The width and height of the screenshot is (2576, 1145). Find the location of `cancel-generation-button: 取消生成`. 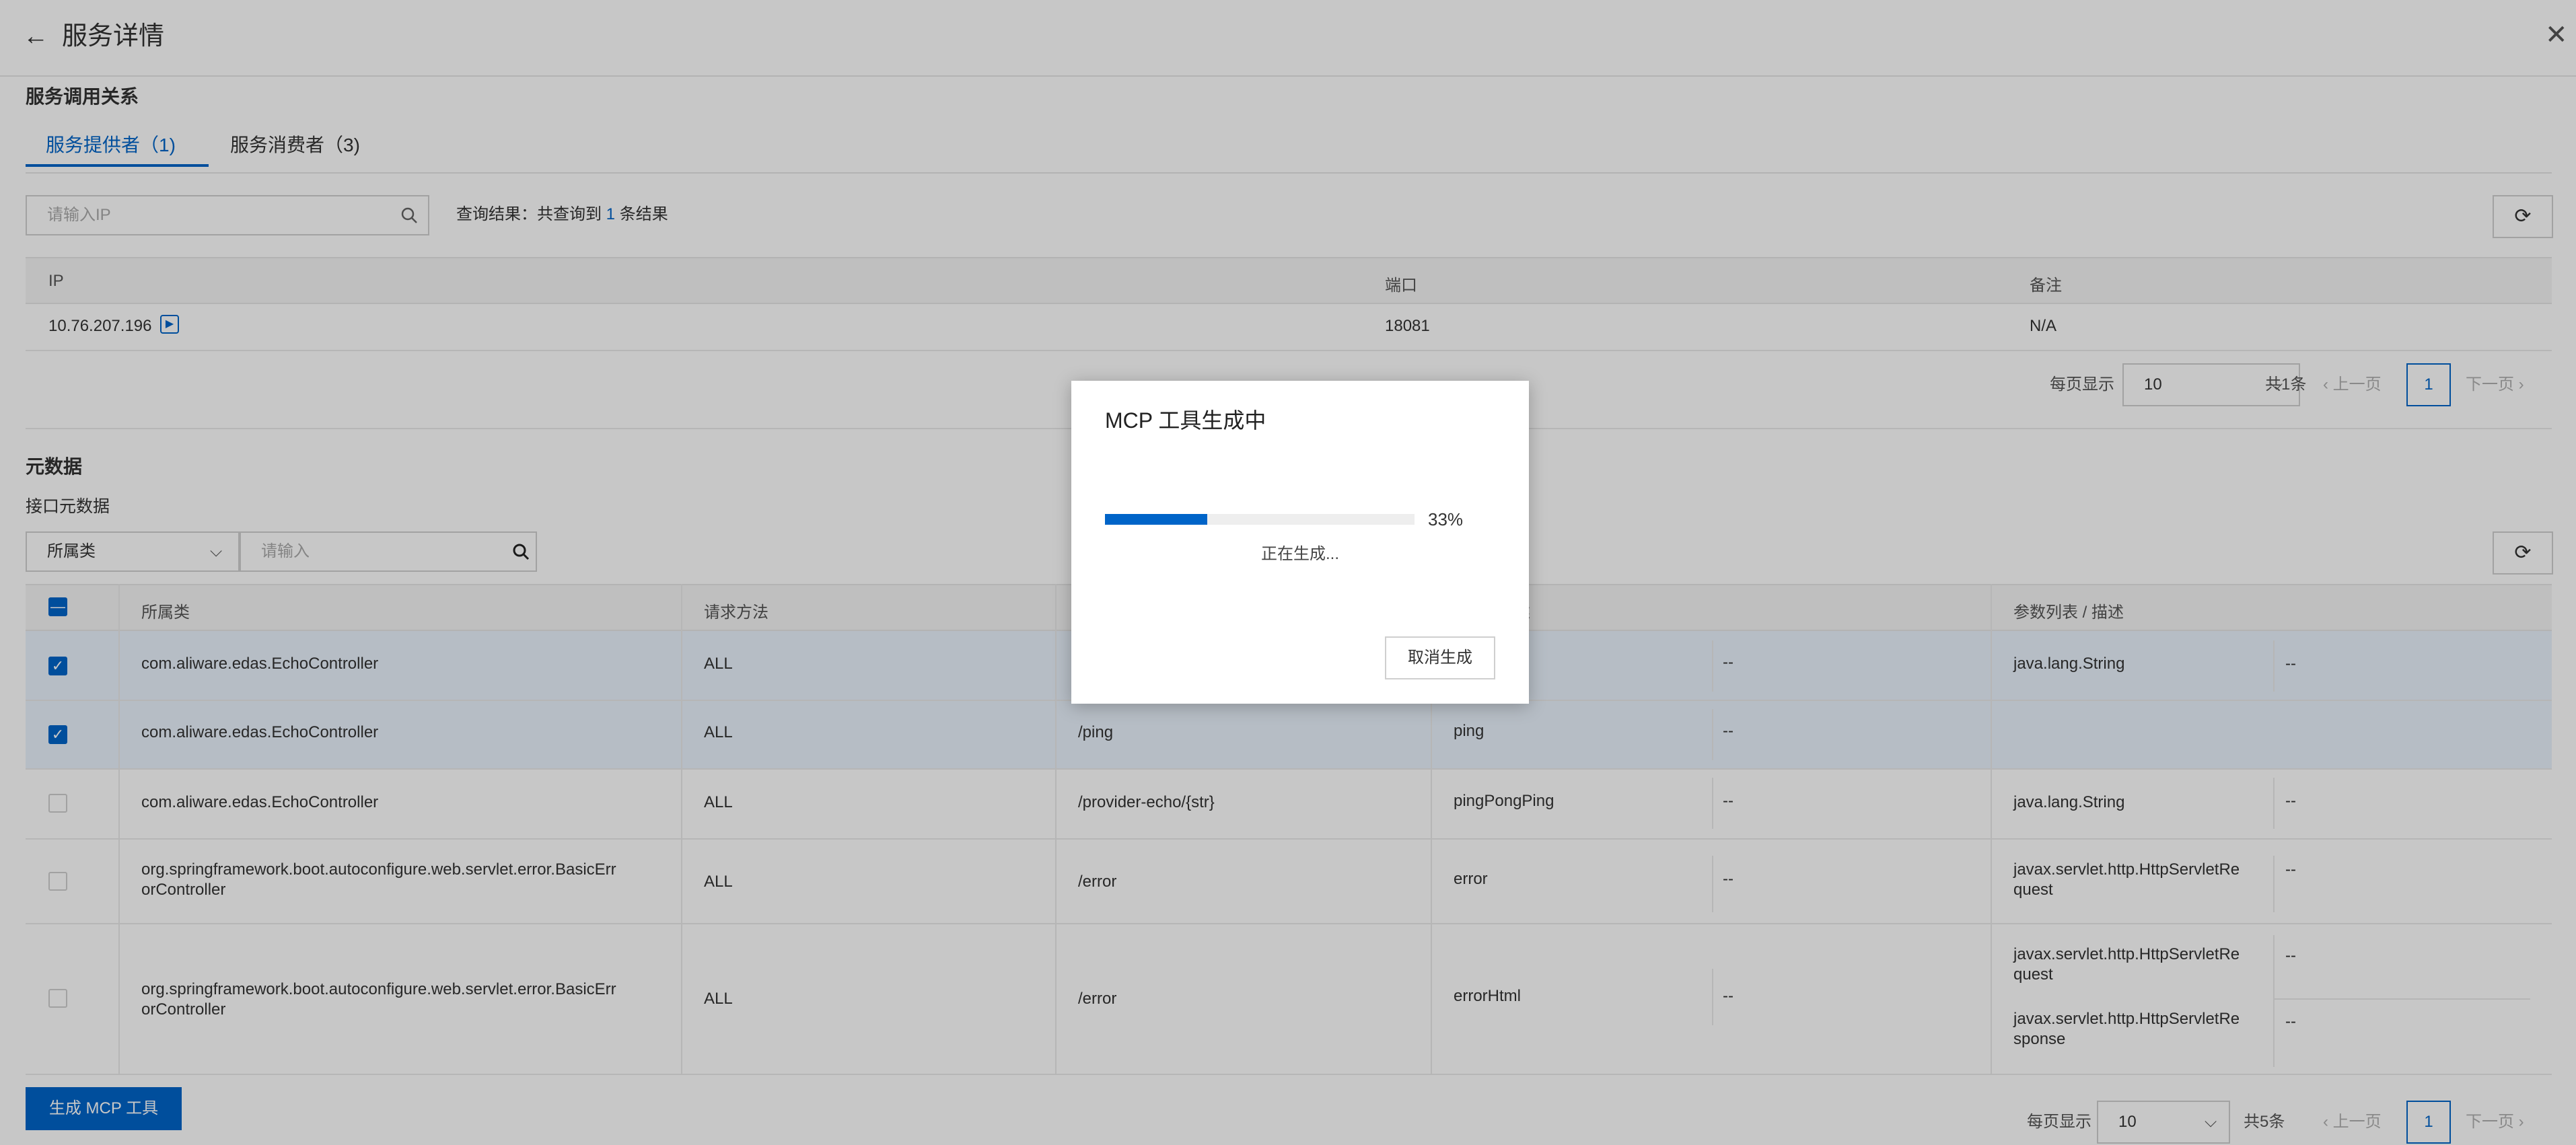

cancel-generation-button: 取消生成 is located at coordinates (1440, 657).